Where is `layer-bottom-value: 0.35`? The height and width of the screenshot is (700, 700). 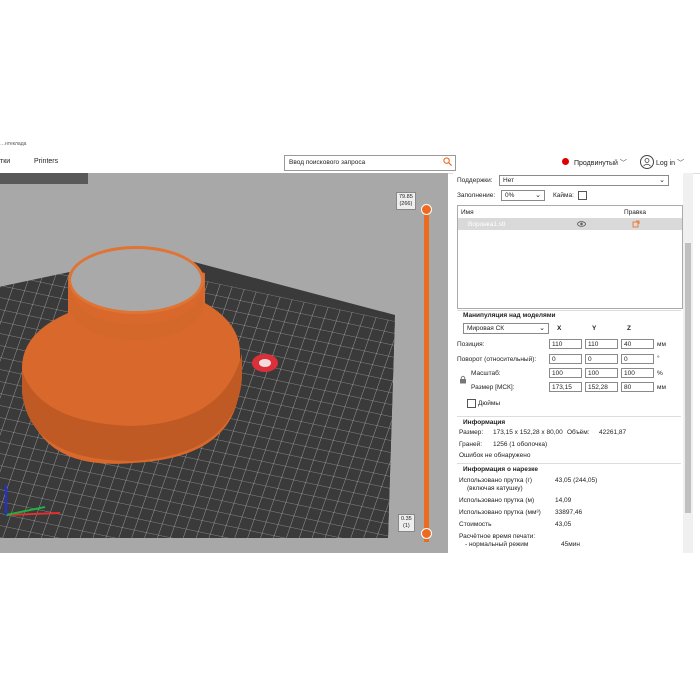
layer-bottom-value: 0.35 is located at coordinates (406, 519).